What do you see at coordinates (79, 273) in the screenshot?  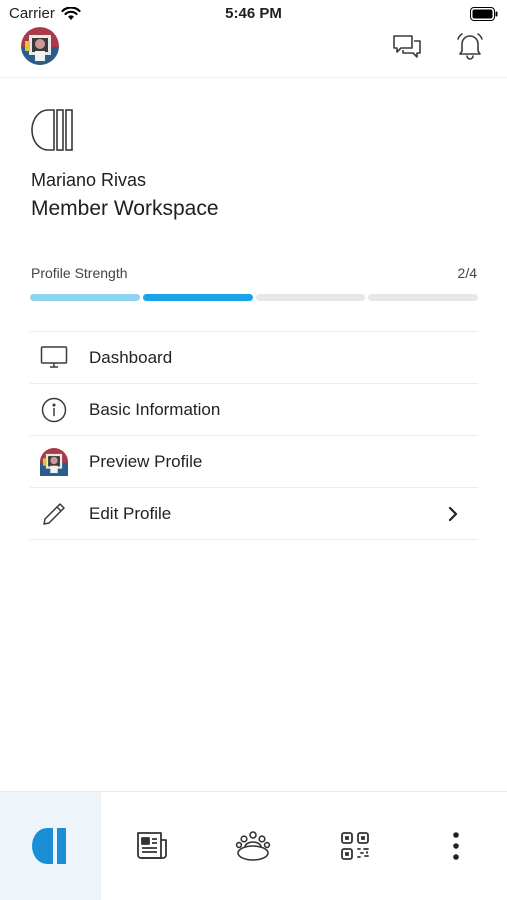 I see `profile-strength-label: Profile Strength` at bounding box center [79, 273].